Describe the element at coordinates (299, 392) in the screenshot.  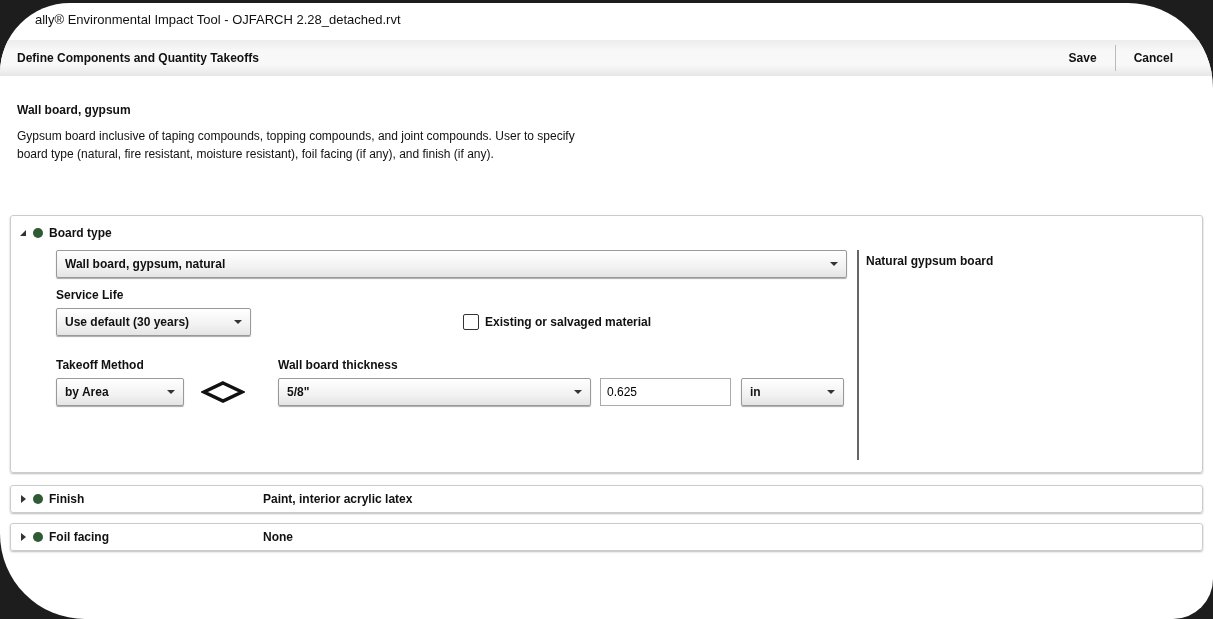
I see `dropdown-value: 5/8"` at that location.